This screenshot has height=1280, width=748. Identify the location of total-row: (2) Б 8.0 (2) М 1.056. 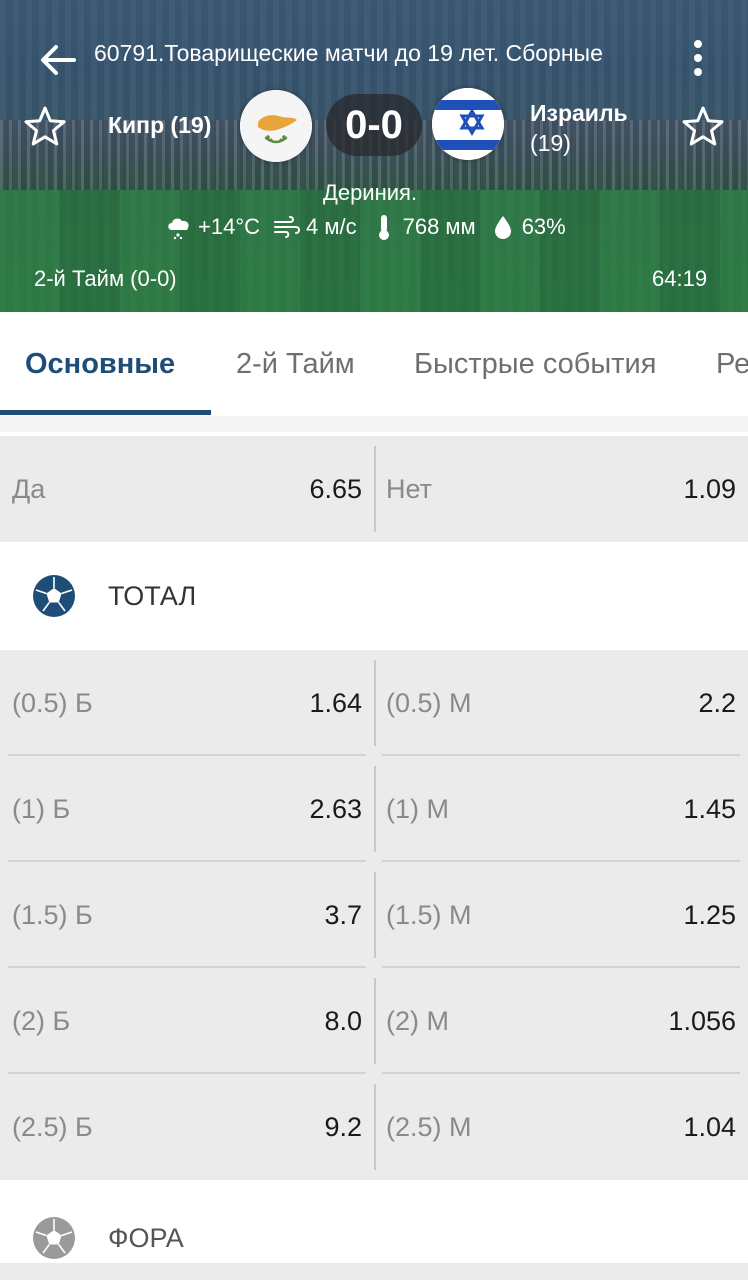
(374, 1021).